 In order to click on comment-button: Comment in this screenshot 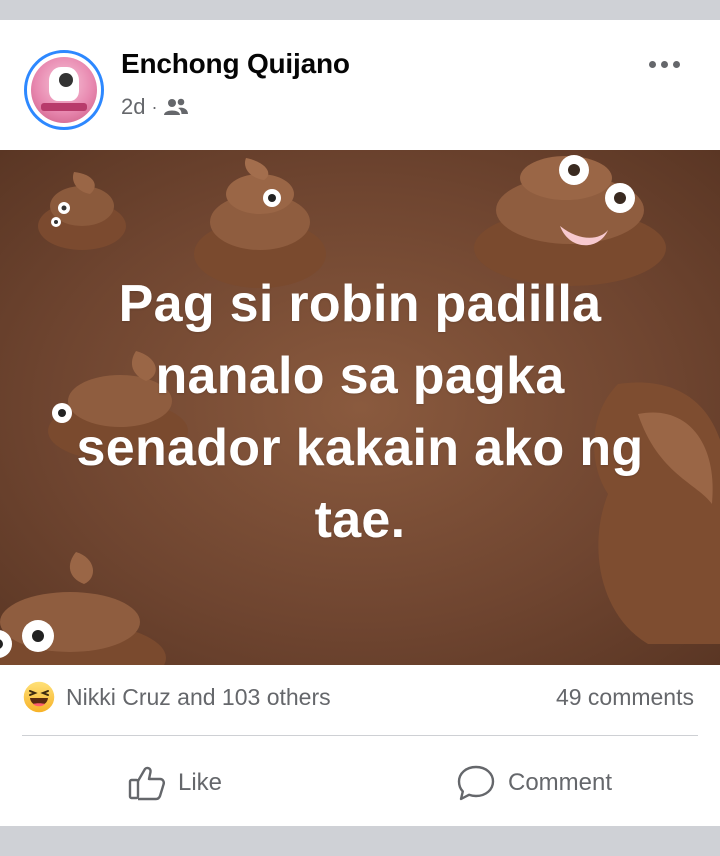, I will do `click(534, 783)`.